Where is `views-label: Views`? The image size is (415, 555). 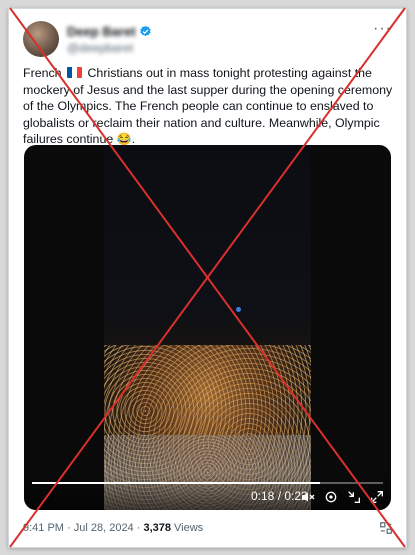 views-label: Views is located at coordinates (187, 528).